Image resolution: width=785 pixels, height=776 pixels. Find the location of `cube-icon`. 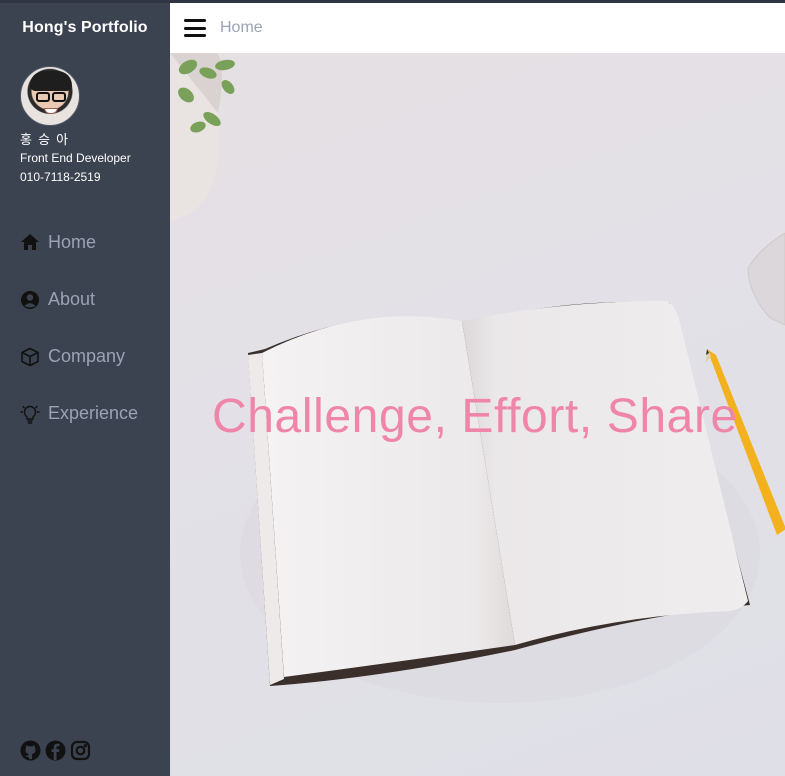

cube-icon is located at coordinates (30, 357).